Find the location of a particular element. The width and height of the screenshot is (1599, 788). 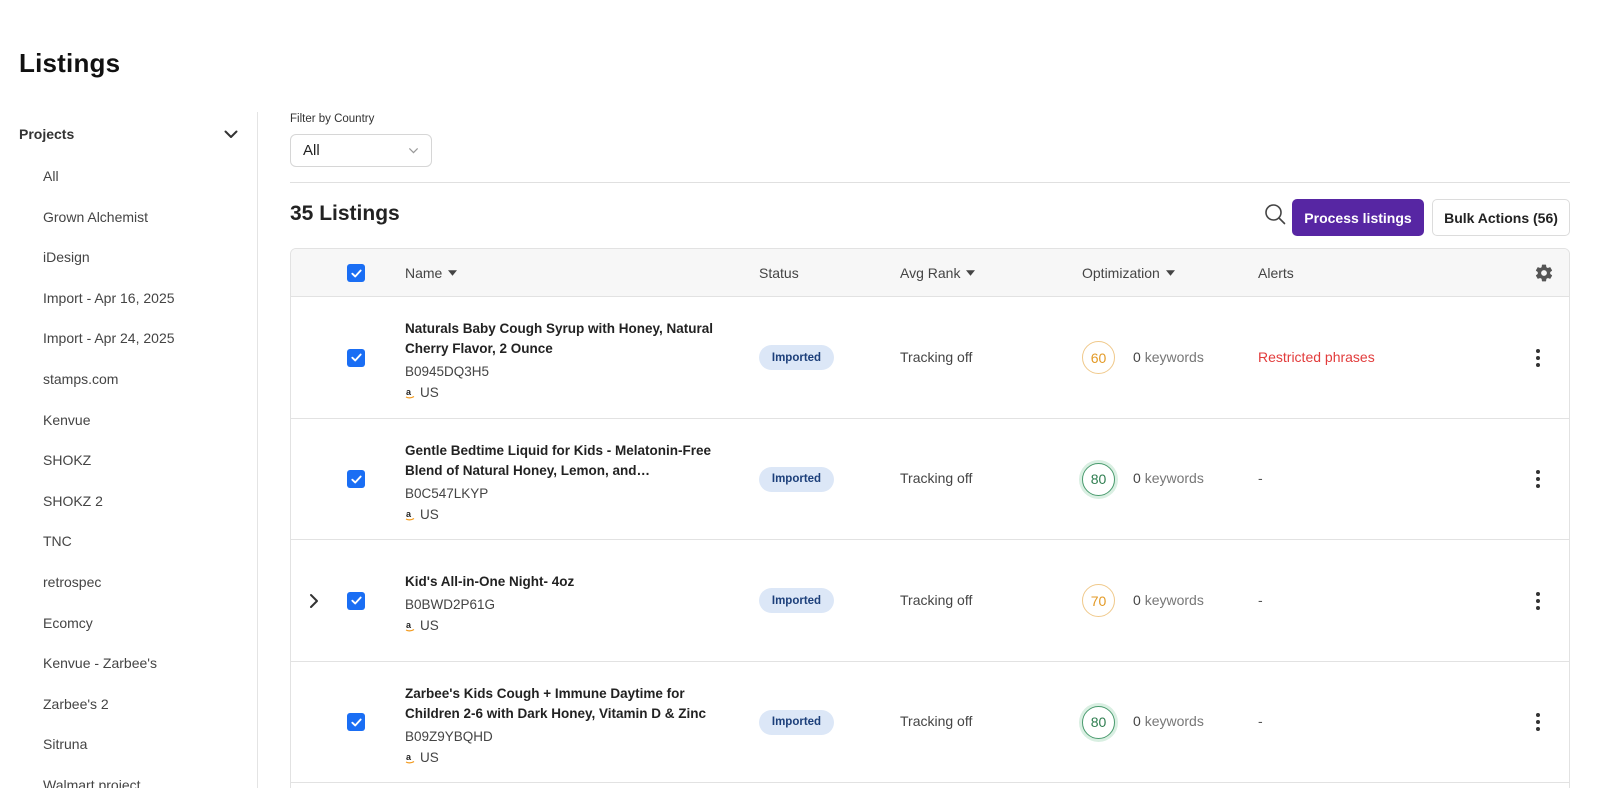

search-icon is located at coordinates (1275, 214).